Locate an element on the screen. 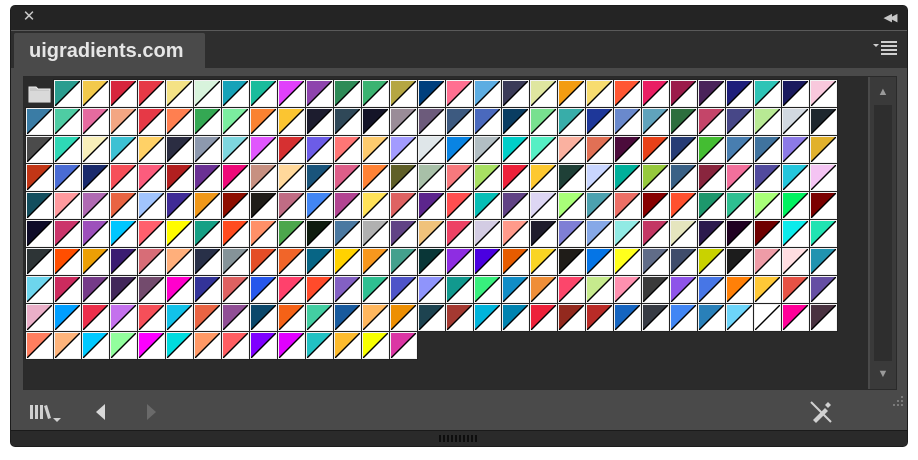 This screenshot has width=918, height=460. close-icon: ✕ is located at coordinates (29, 17).